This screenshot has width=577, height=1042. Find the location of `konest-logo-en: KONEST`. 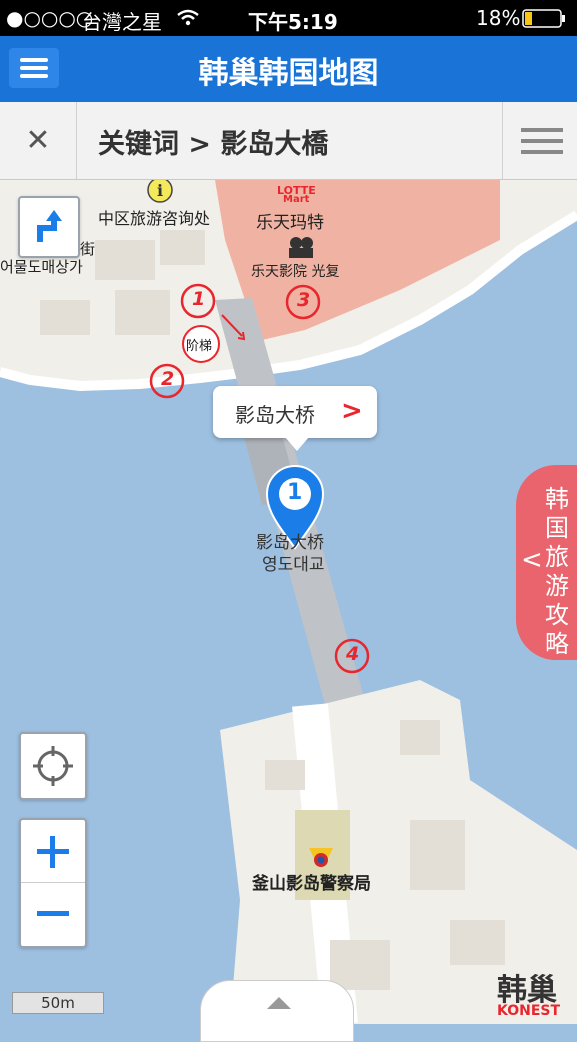

konest-logo-en: KONEST is located at coordinates (529, 1011).